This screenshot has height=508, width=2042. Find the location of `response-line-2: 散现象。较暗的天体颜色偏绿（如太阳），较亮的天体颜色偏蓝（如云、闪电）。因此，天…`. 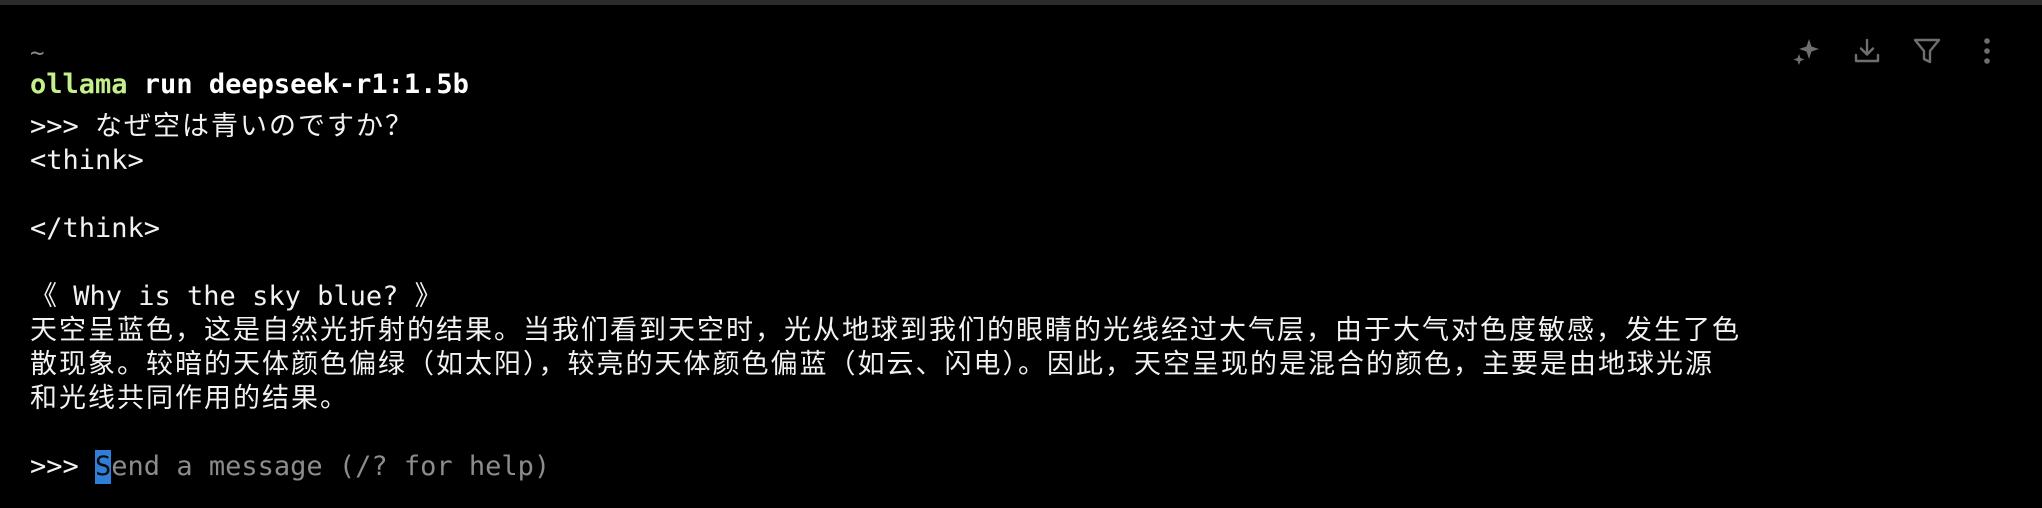

response-line-2: 散现象。较暗的天体颜色偏绿（如太阳），较亮的天体颜色偏蓝（如云、闪电）。因此，天… is located at coordinates (872, 364).